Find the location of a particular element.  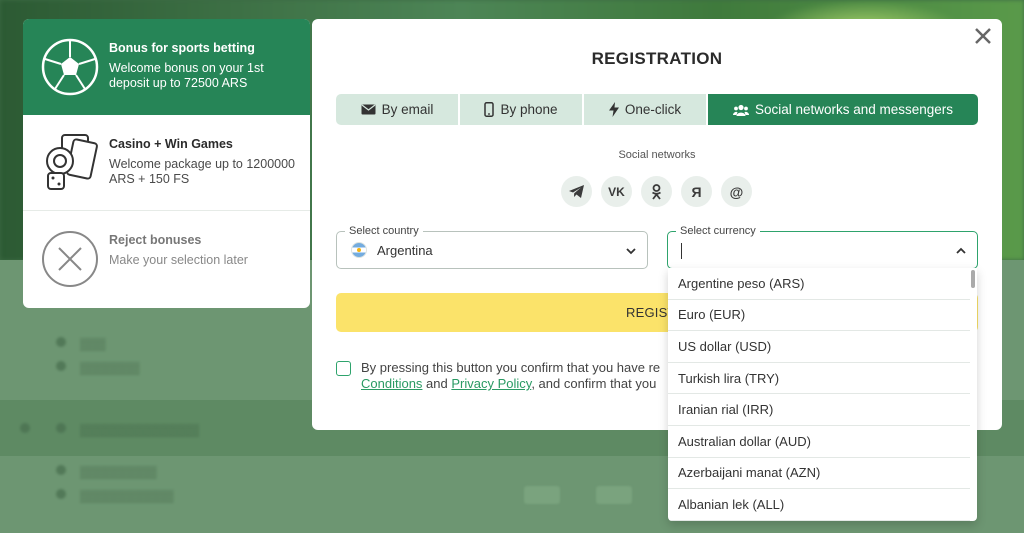

terms-line2: , and confirm that you is located at coordinates (594, 383).